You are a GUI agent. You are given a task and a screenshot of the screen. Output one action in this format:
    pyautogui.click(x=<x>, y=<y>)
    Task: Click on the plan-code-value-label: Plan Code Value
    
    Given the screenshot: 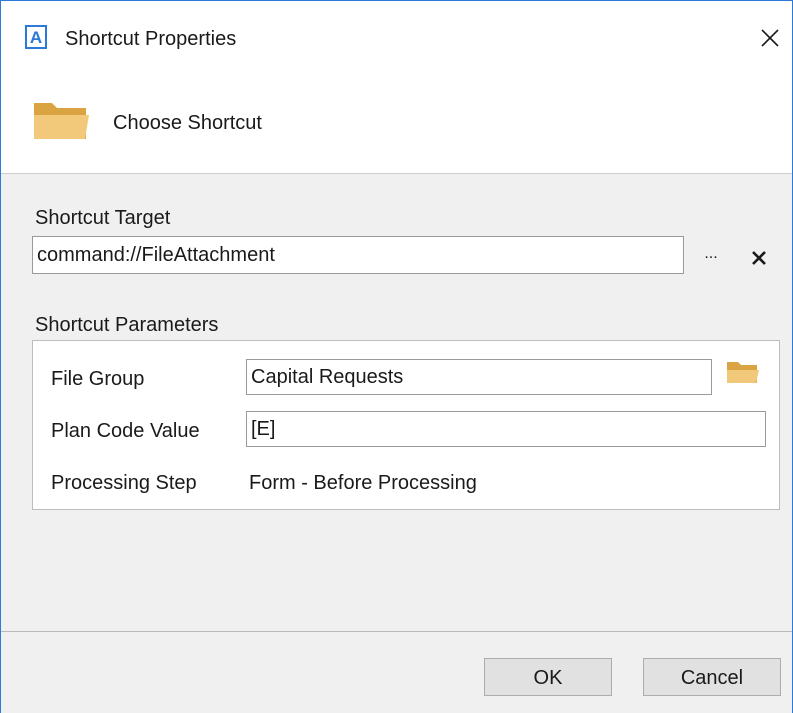 What is the action you would take?
    pyautogui.click(x=125, y=431)
    